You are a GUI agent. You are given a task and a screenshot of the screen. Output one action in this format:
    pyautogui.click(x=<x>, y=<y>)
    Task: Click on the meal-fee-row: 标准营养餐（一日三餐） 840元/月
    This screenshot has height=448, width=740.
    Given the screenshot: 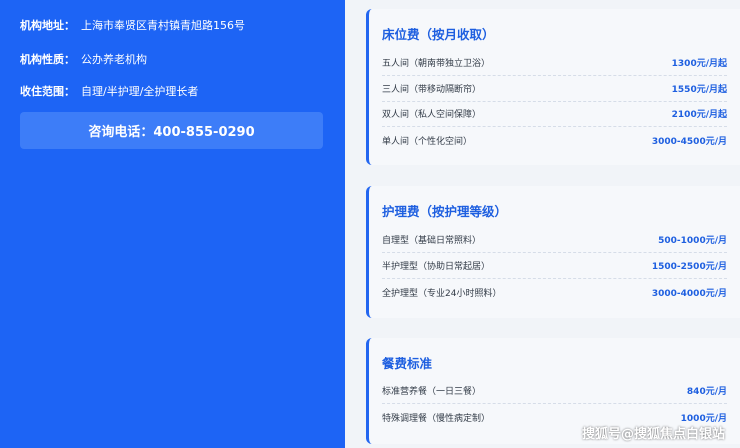 What is the action you would take?
    pyautogui.click(x=554, y=391)
    